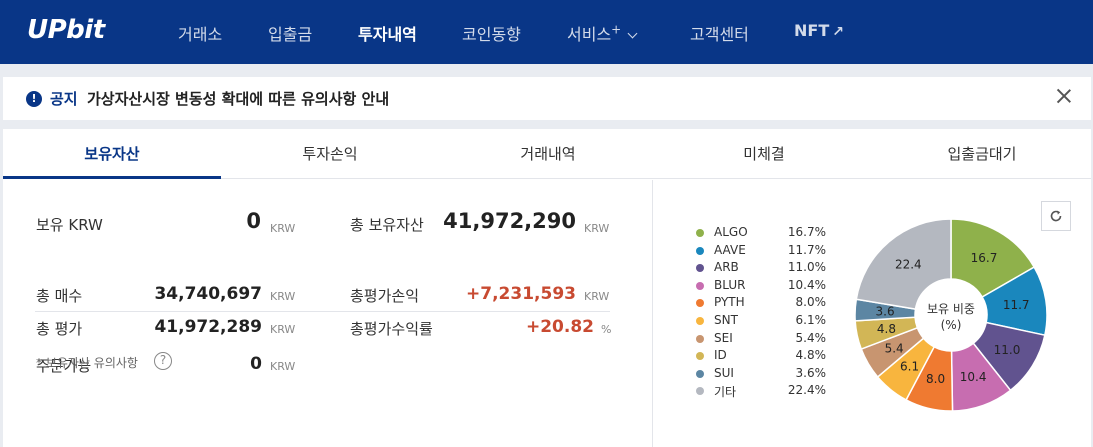  I want to click on nav-deposit-withdraw-label: 입출금, so click(290, 34).